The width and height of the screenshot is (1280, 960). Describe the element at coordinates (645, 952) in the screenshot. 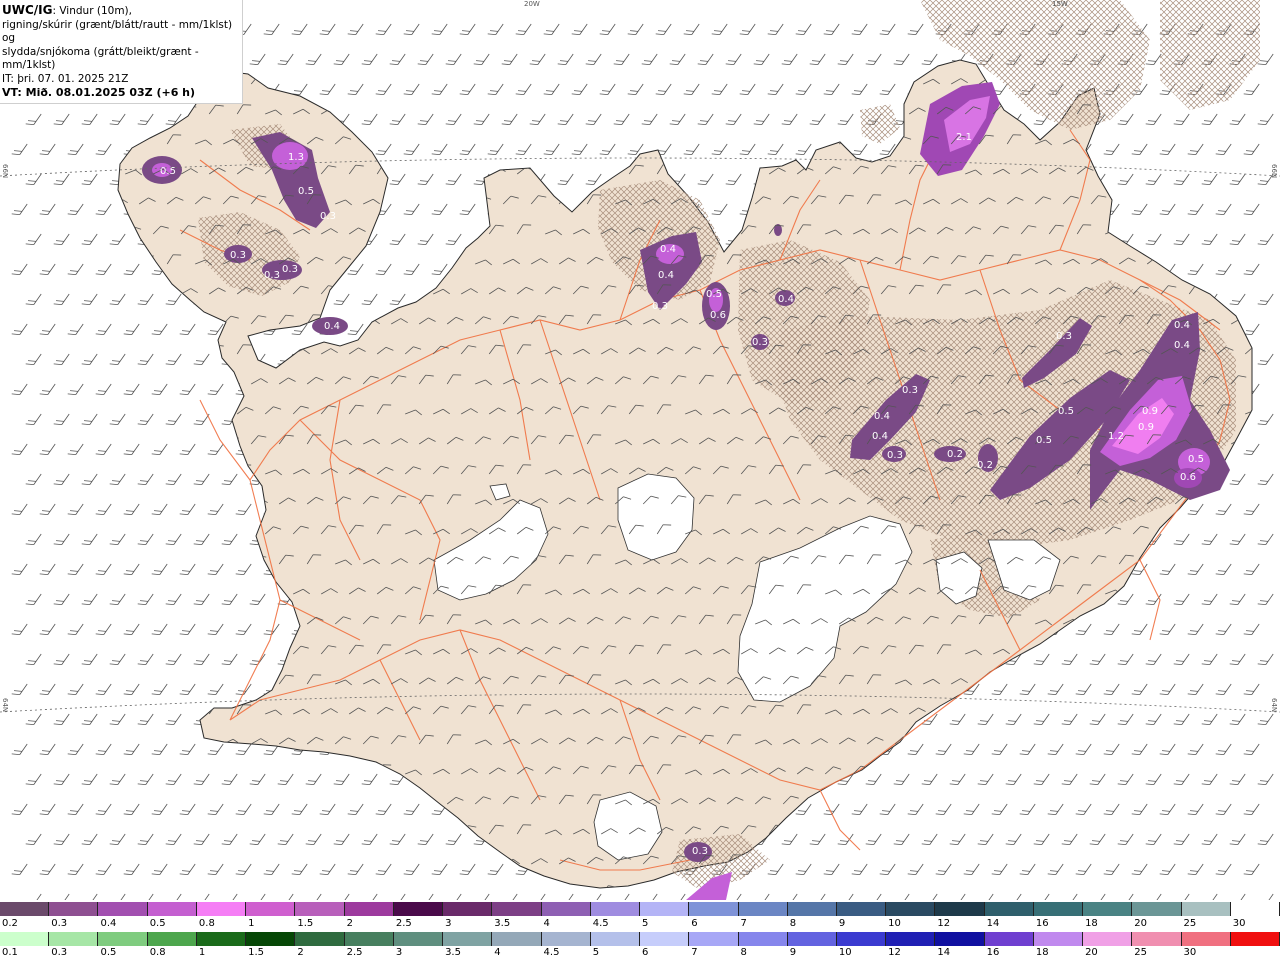

I see `legend-label: 6` at that location.